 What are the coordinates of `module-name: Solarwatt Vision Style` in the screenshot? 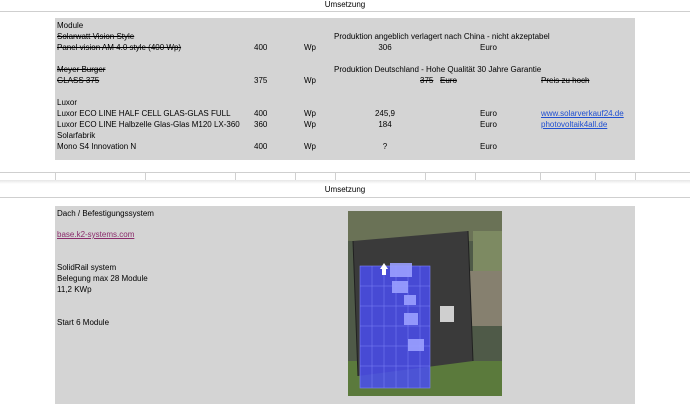 It's located at (96, 36).